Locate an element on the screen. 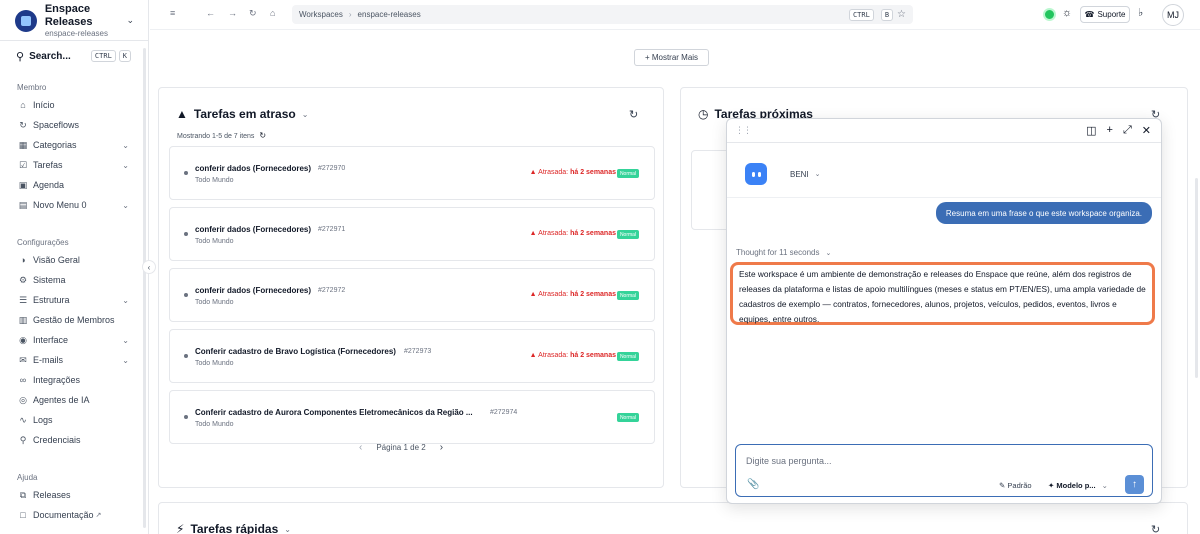 The width and height of the screenshot is (1200, 534). sidebar-item-credenciais: ⚲ Credenciais is located at coordinates (73, 440).